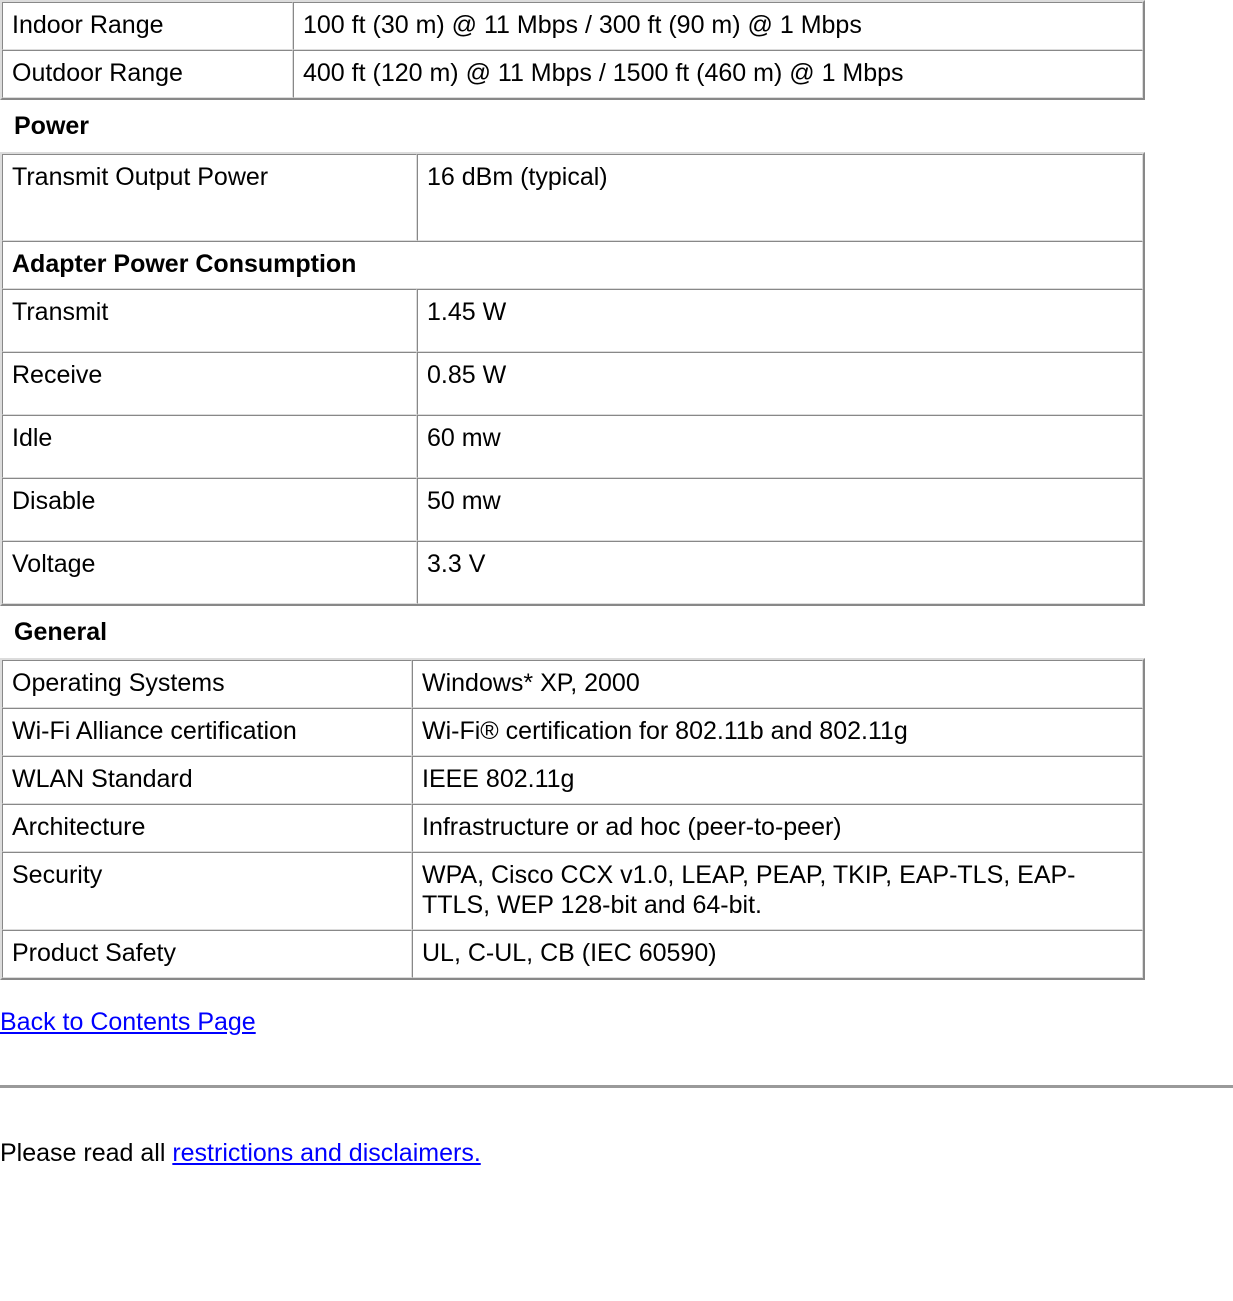 This screenshot has height=1301, width=1233. I want to click on row-label-disable: Disable, so click(209, 509).